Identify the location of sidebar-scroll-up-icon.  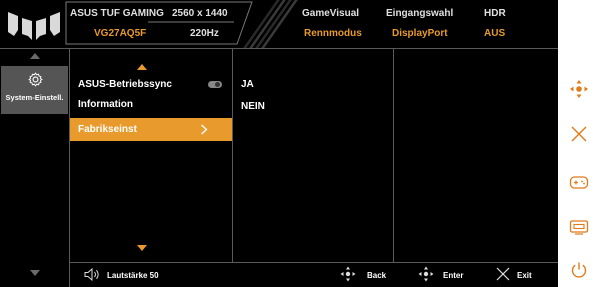
(35, 56).